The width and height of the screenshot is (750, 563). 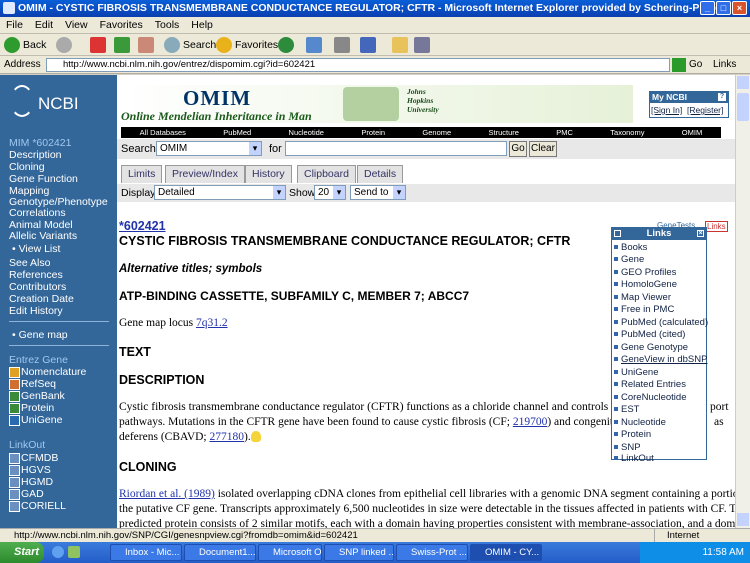 What do you see at coordinates (37, 408) in the screenshot?
I see `entrez-protein: Protein` at bounding box center [37, 408].